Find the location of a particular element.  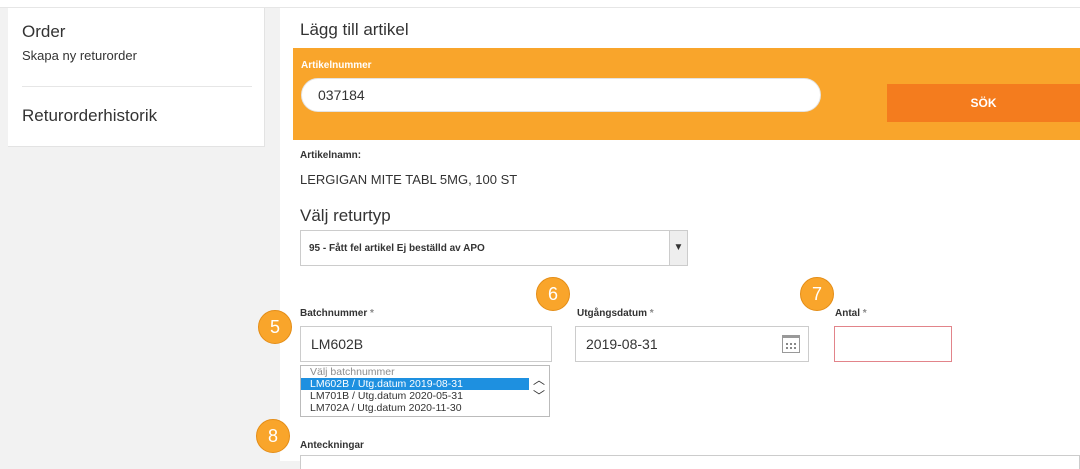

list-item: LM702A / Utg.datum 2020-11-30 is located at coordinates (415, 408).